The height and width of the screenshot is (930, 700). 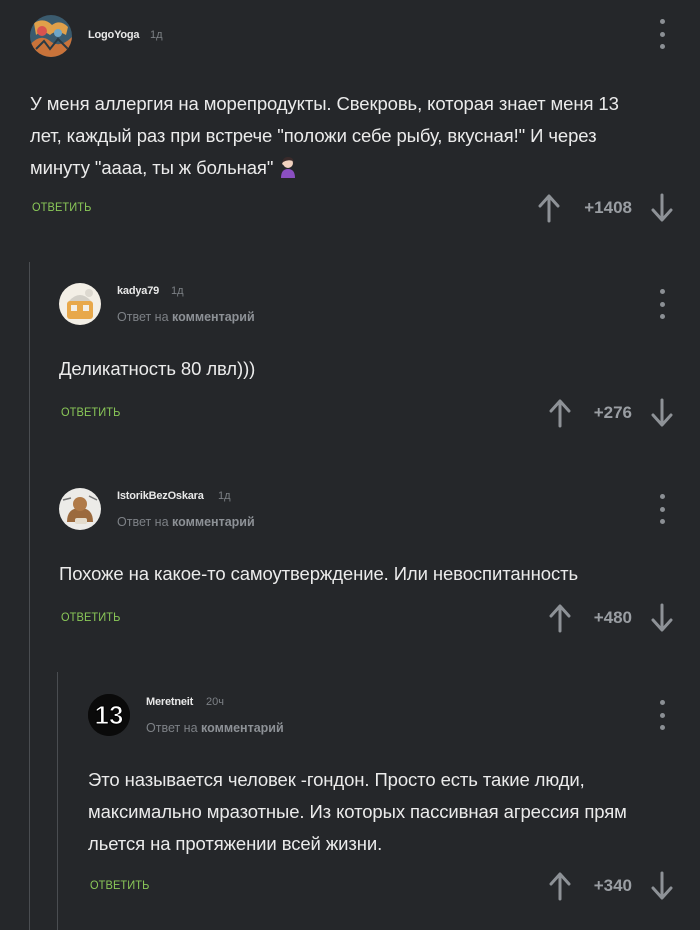 I want to click on rating-count: +480, so click(x=612, y=617).